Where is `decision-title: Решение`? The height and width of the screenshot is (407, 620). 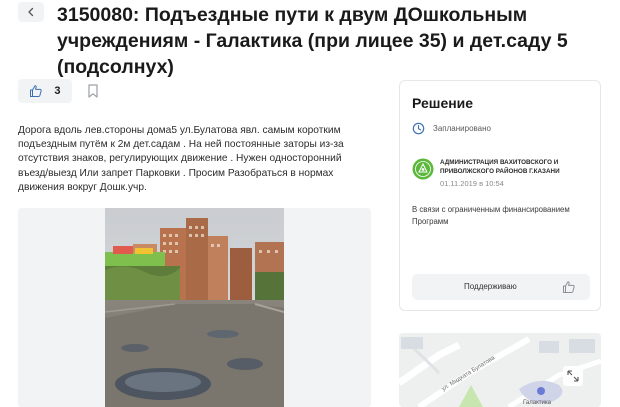
decision-title: Решение is located at coordinates (443, 103).